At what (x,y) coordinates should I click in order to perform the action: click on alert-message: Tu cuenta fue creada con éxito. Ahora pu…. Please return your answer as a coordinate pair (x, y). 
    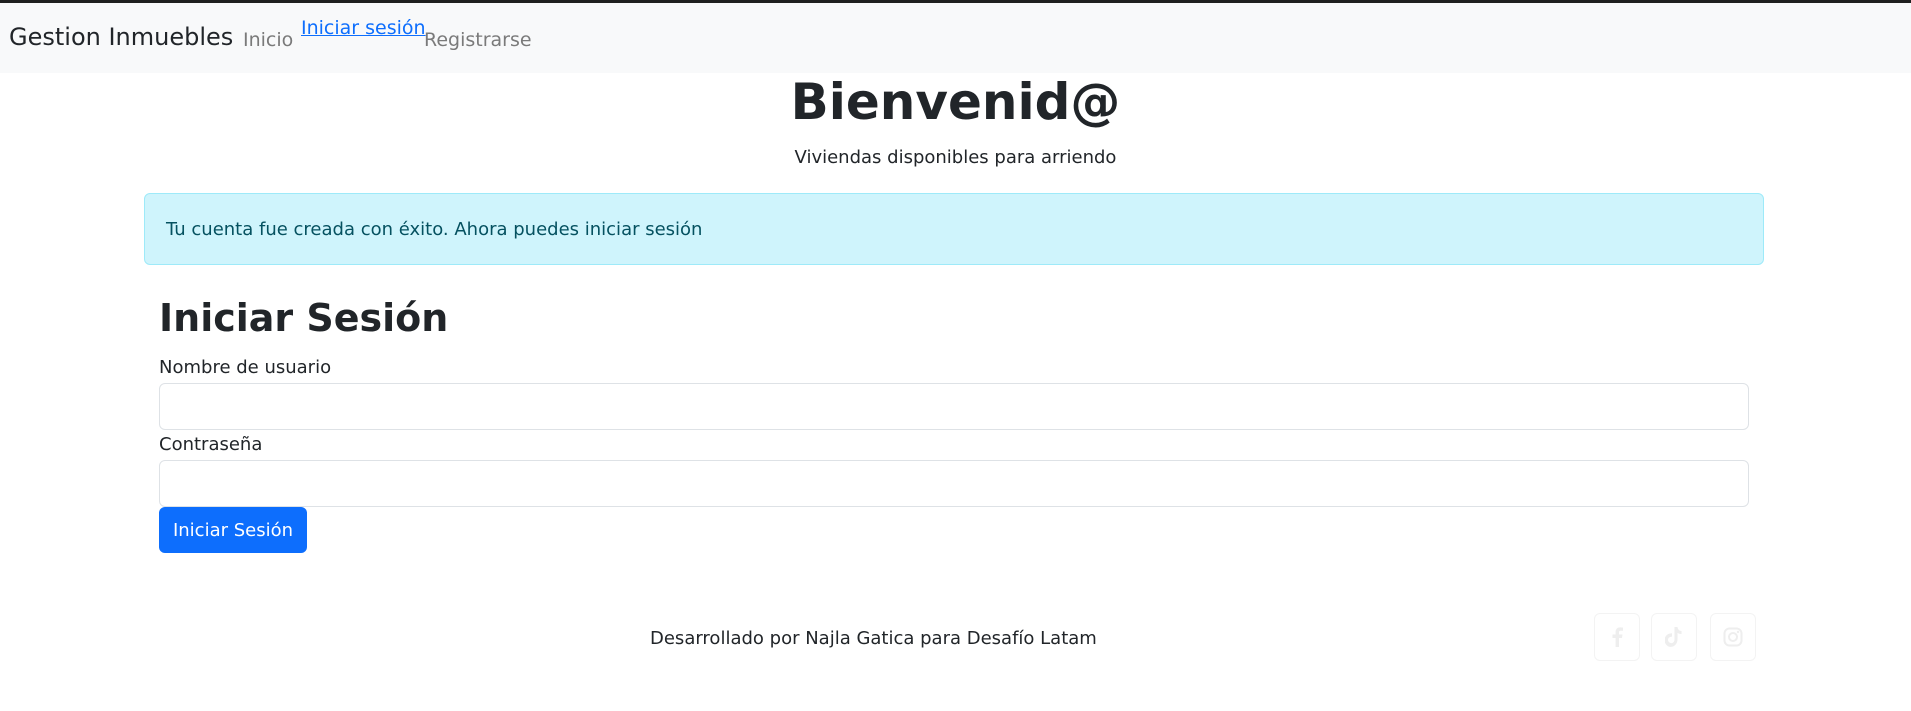
    Looking at the image, I should click on (434, 229).